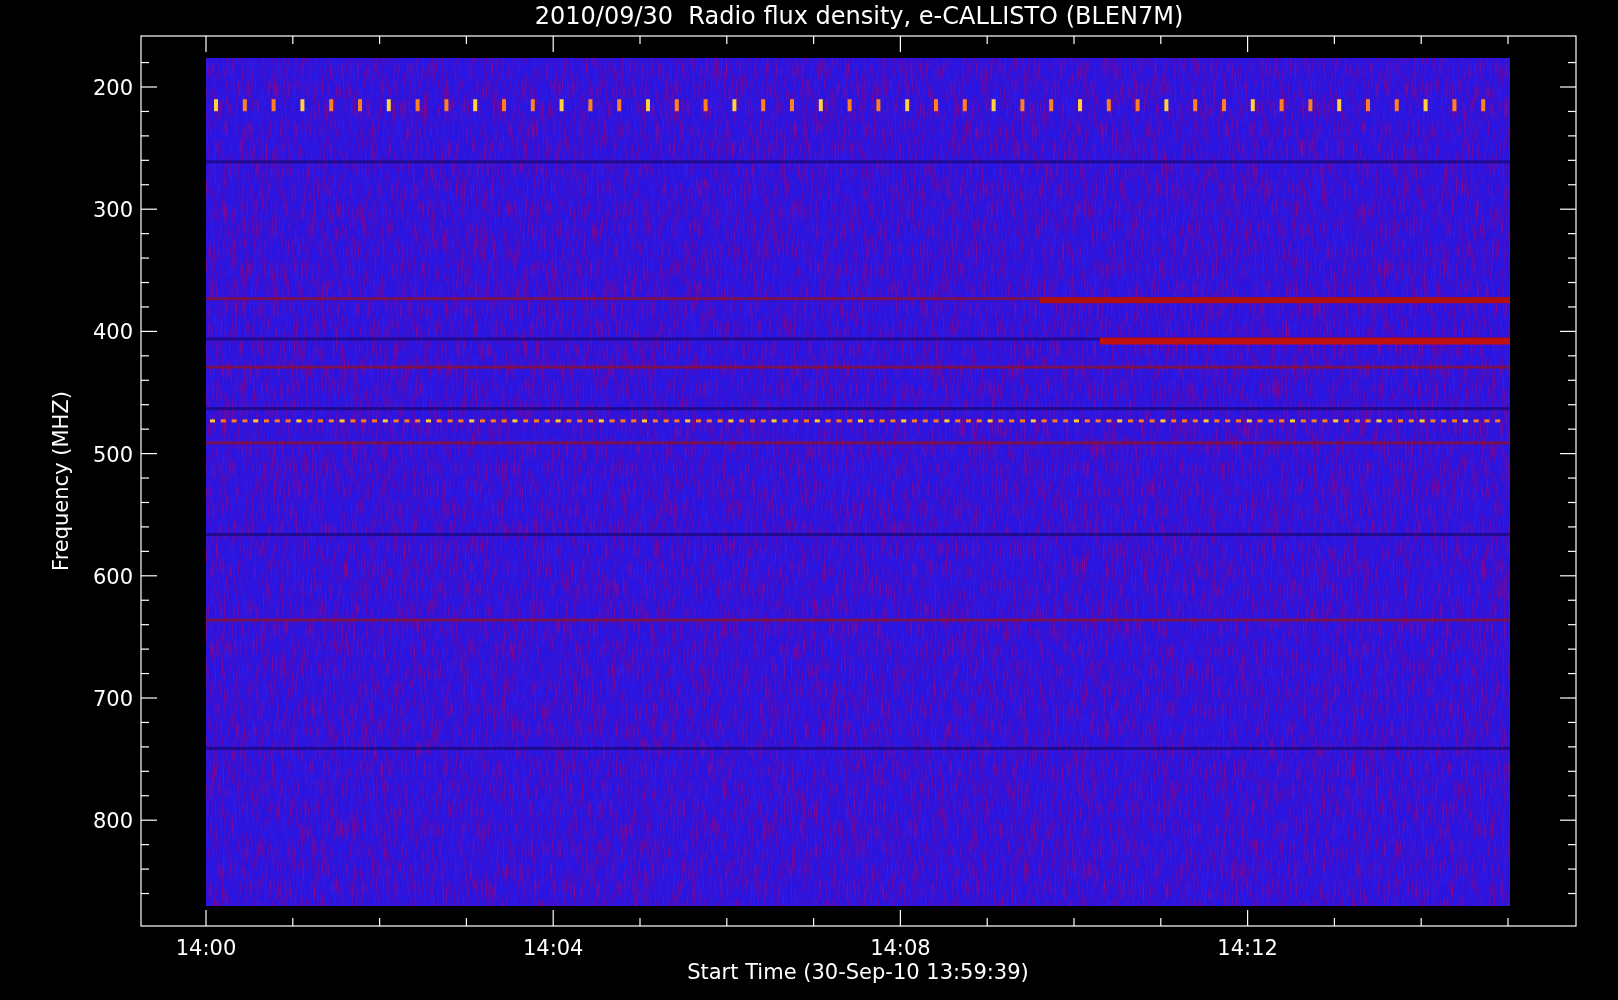 Image resolution: width=1618 pixels, height=1000 pixels. I want to click on y-tick-label: 300, so click(112, 210).